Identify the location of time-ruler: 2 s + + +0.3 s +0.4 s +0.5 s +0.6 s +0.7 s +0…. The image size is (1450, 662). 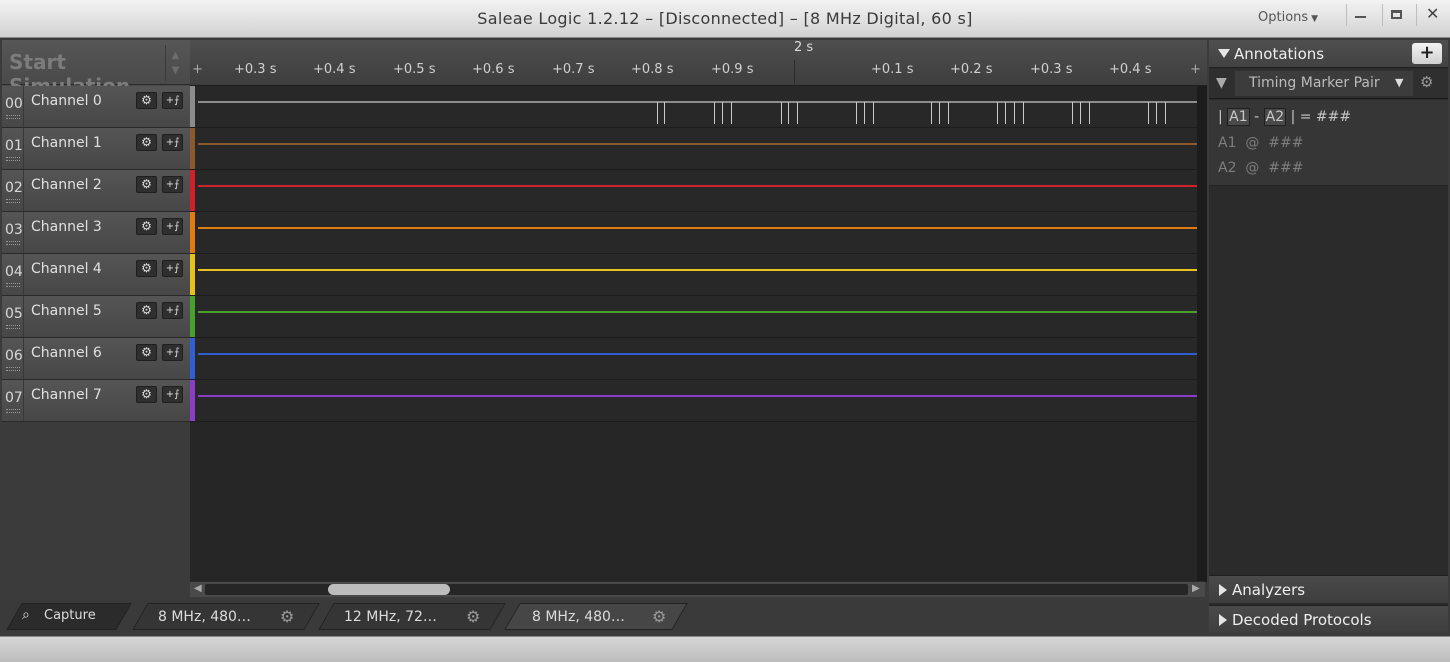
(698, 63).